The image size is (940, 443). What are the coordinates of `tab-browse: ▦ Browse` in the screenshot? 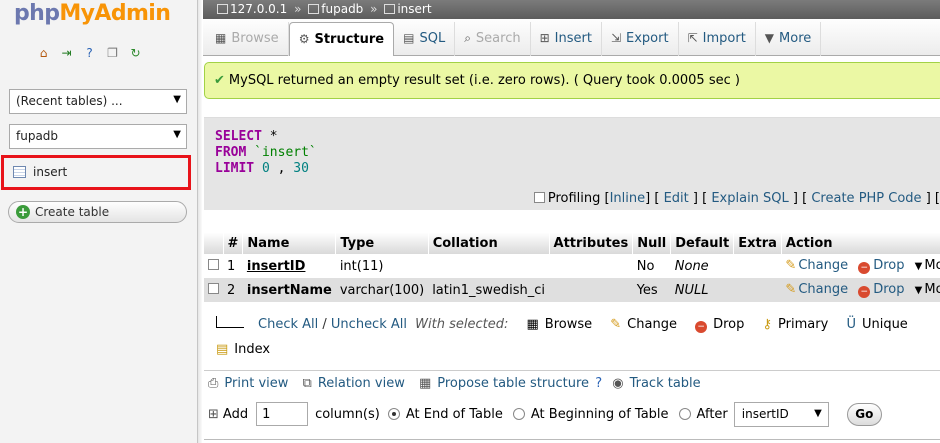 It's located at (247, 39).